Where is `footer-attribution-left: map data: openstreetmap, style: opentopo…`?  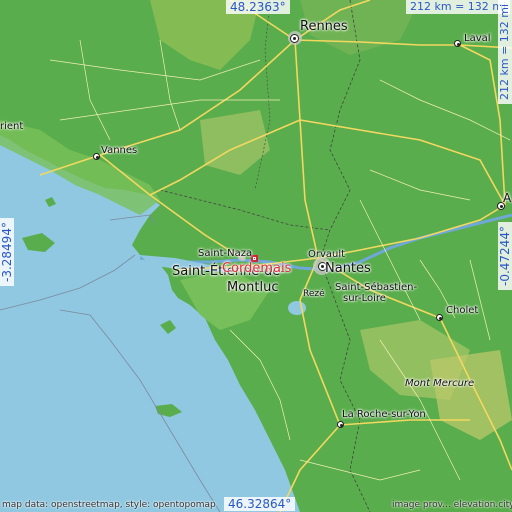
footer-attribution-left: map data: openstreetmap, style: opentopo… is located at coordinates (109, 505).